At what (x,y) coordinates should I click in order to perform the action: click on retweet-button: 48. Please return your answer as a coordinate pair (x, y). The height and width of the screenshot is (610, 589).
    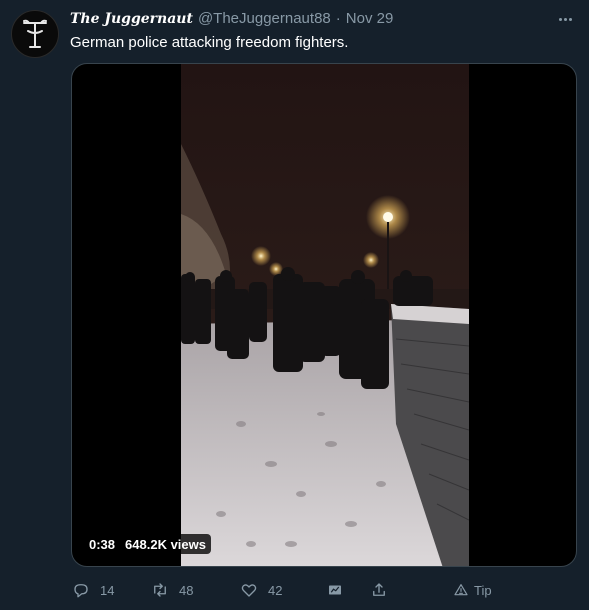
    Looking at the image, I should click on (172, 590).